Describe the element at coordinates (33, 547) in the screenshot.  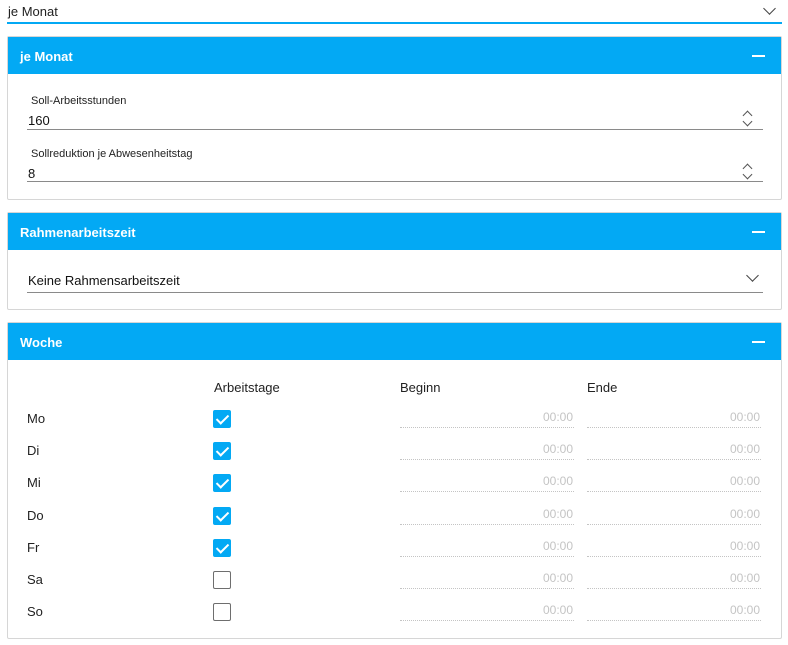
I see `day-label: Fr` at that location.